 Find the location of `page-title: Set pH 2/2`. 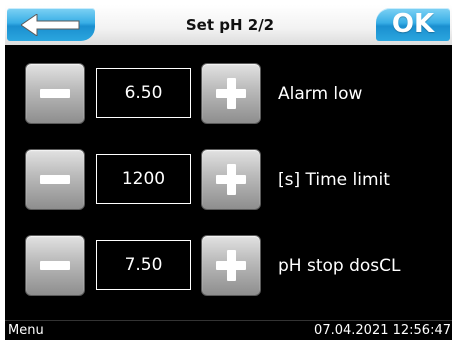

page-title: Set pH 2/2 is located at coordinates (230, 25).